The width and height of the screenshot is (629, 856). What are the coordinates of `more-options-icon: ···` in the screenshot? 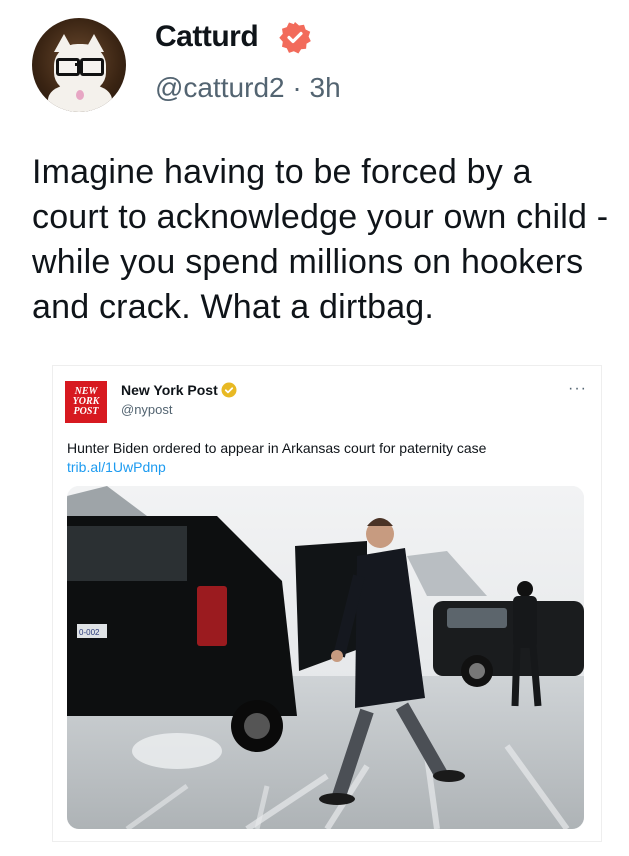 It's located at (577, 389).